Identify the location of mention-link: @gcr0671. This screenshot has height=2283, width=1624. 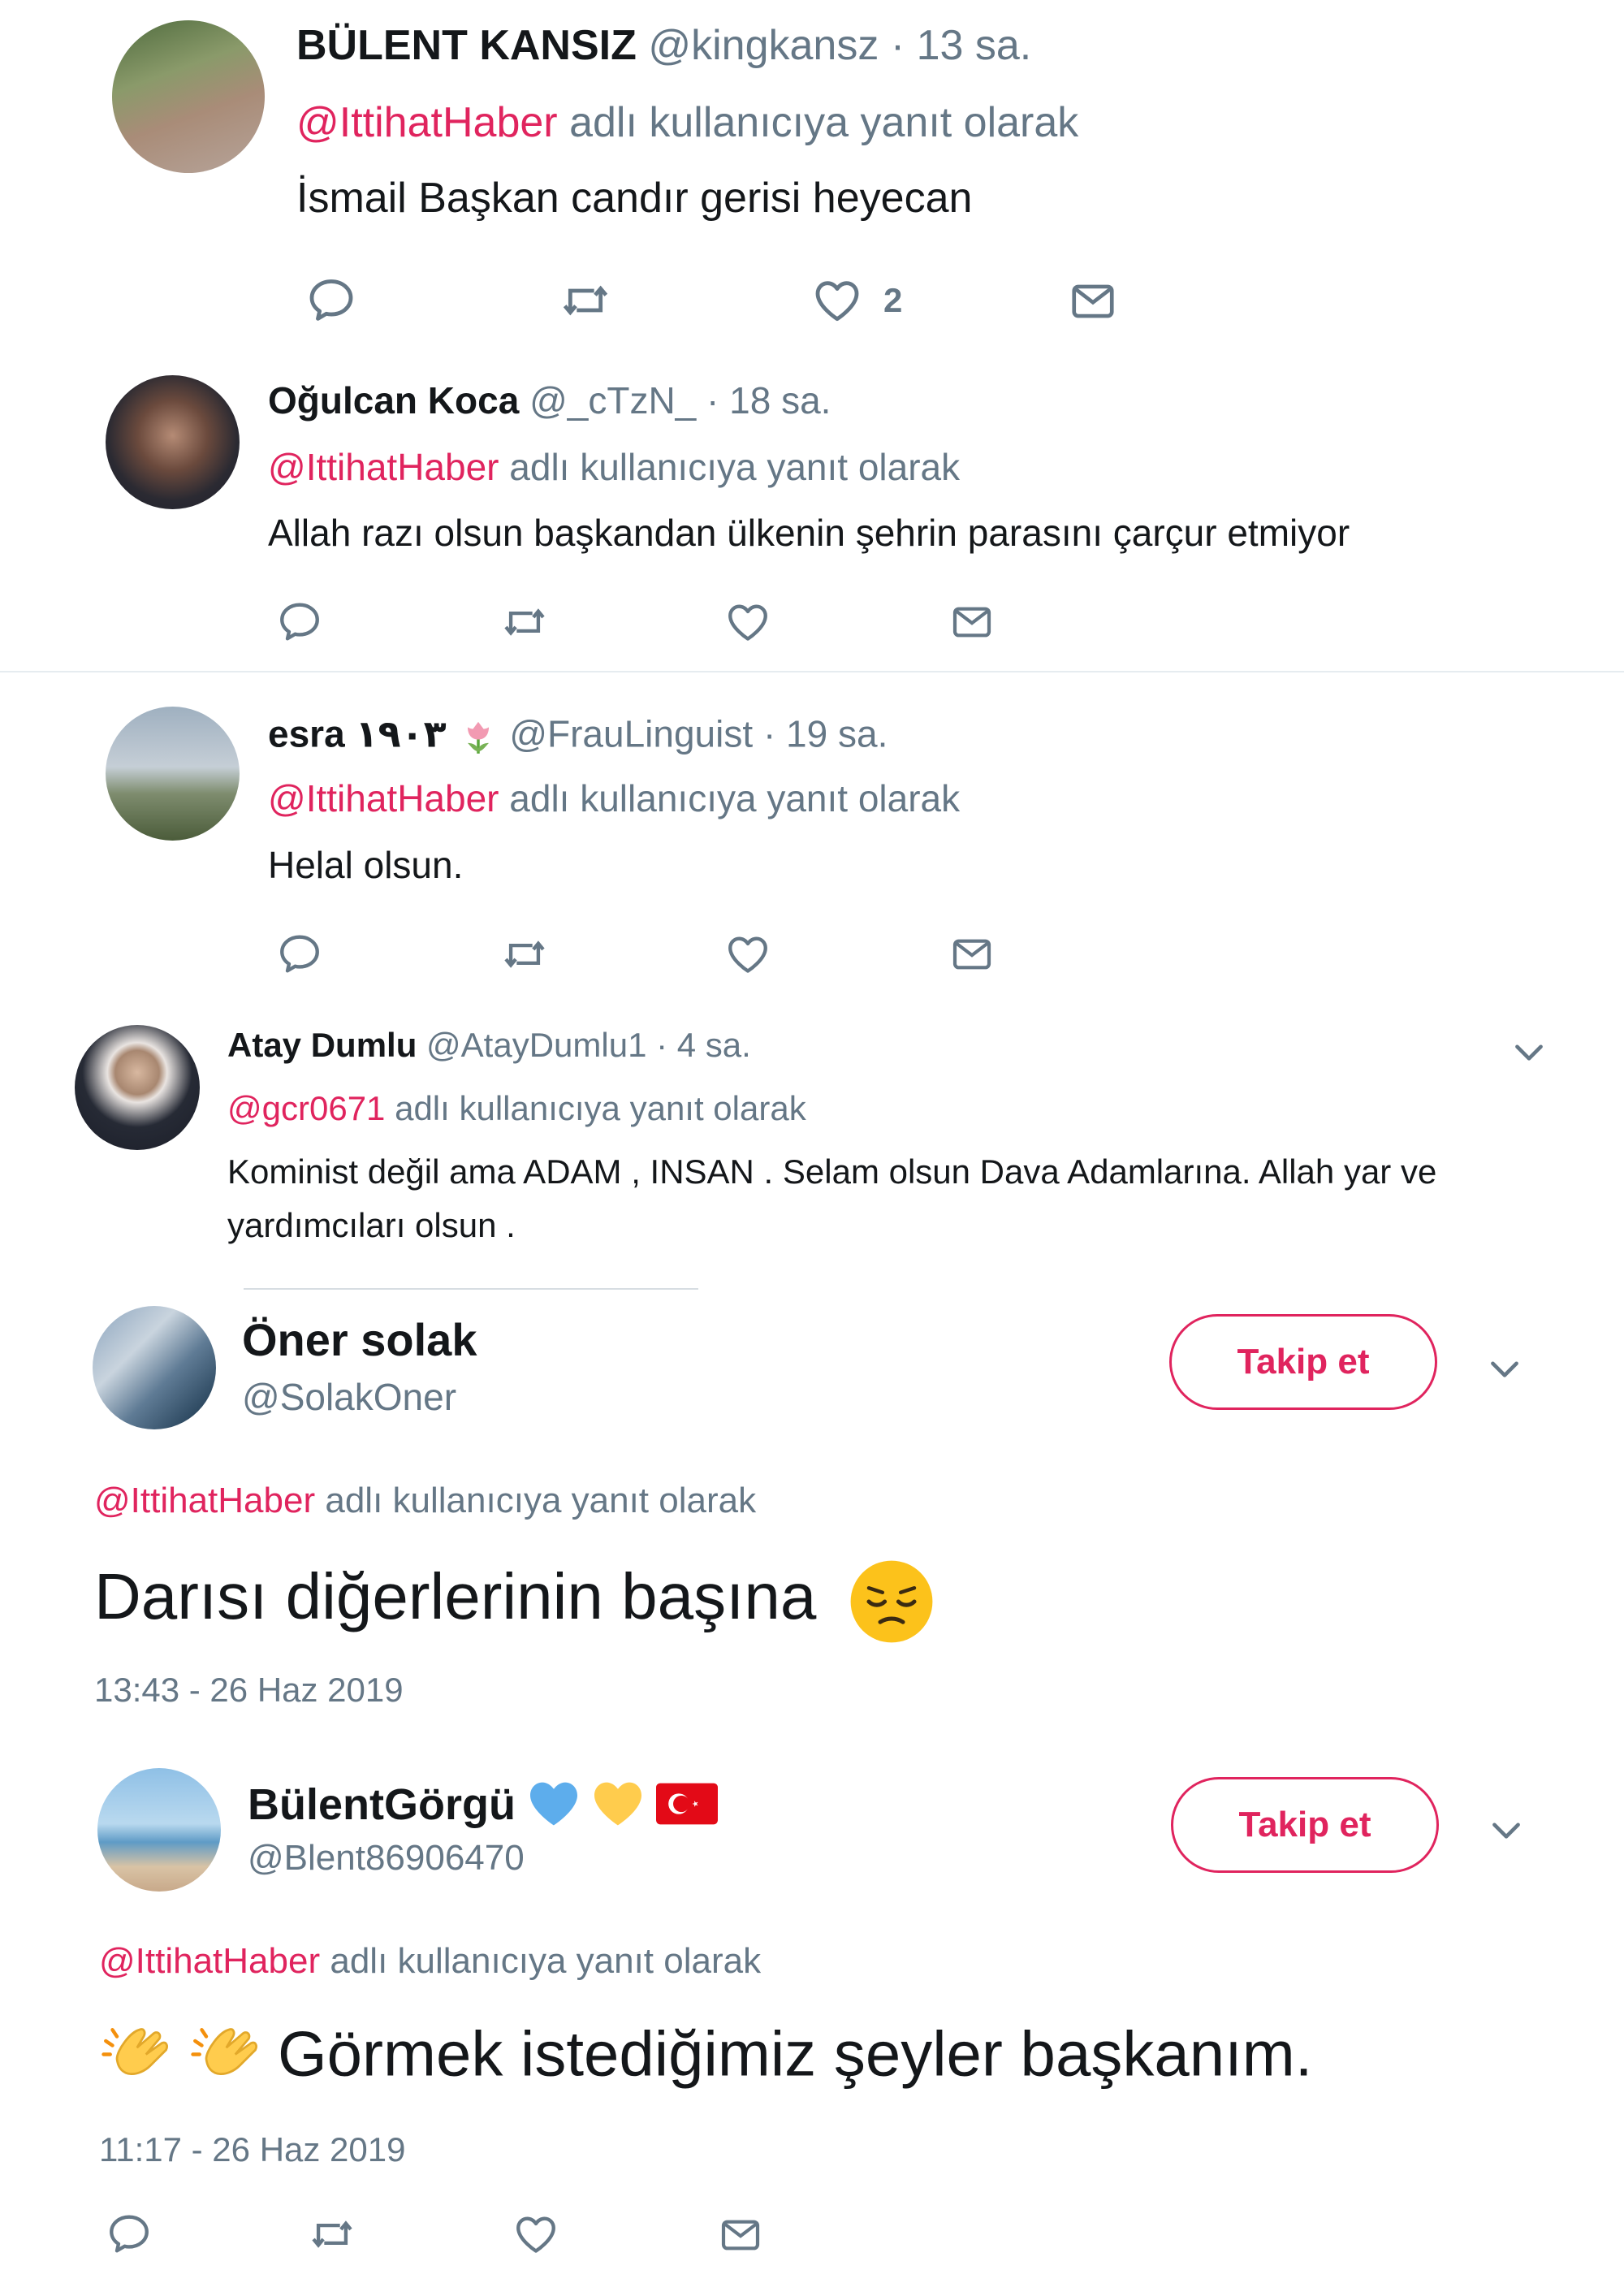
(306, 1108).